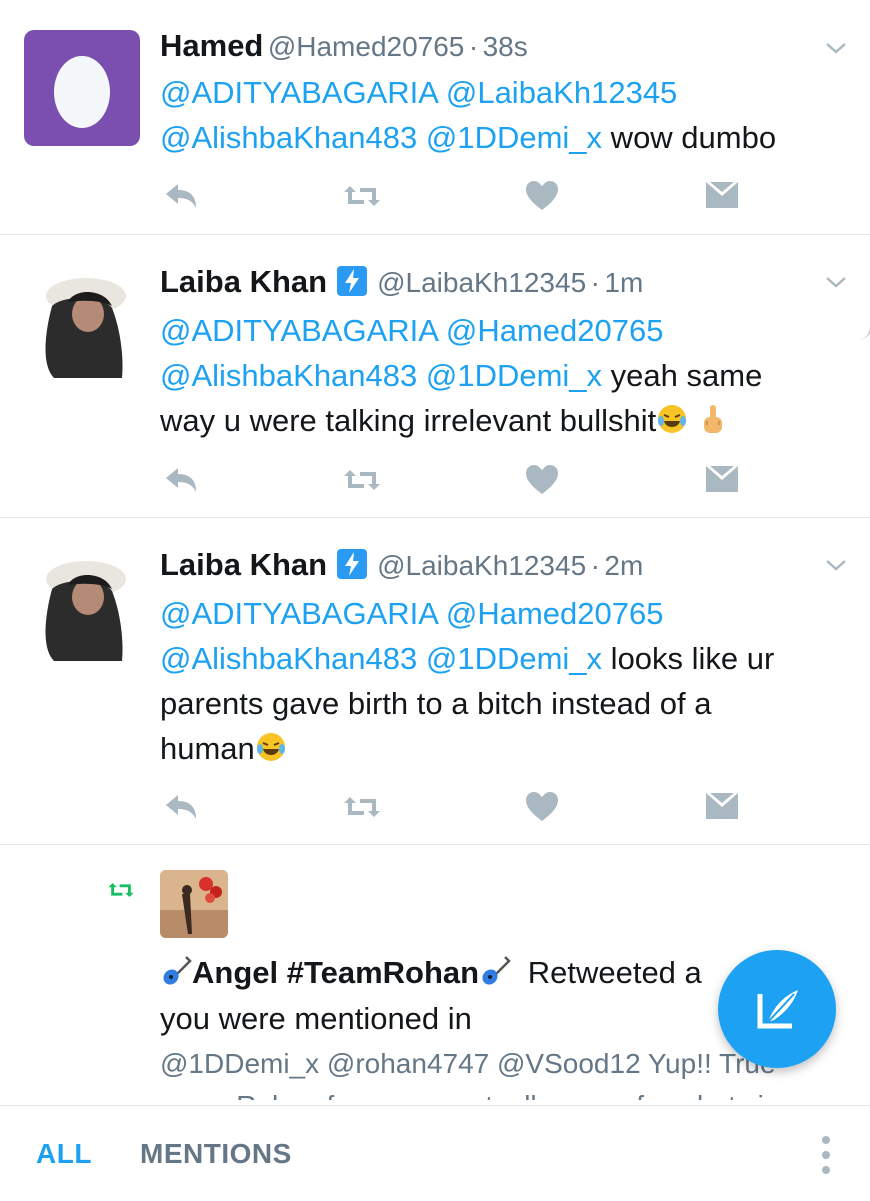 The width and height of the screenshot is (870, 1201). What do you see at coordinates (624, 282) in the screenshot?
I see `timestamp: 1m` at bounding box center [624, 282].